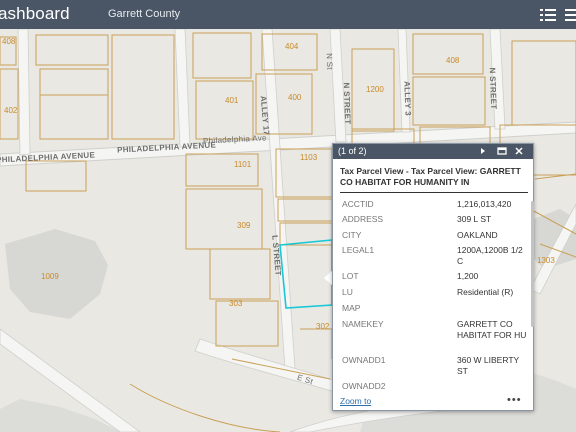 This screenshot has width=576, height=432. I want to click on attribute-key: ACCTID, so click(358, 204).